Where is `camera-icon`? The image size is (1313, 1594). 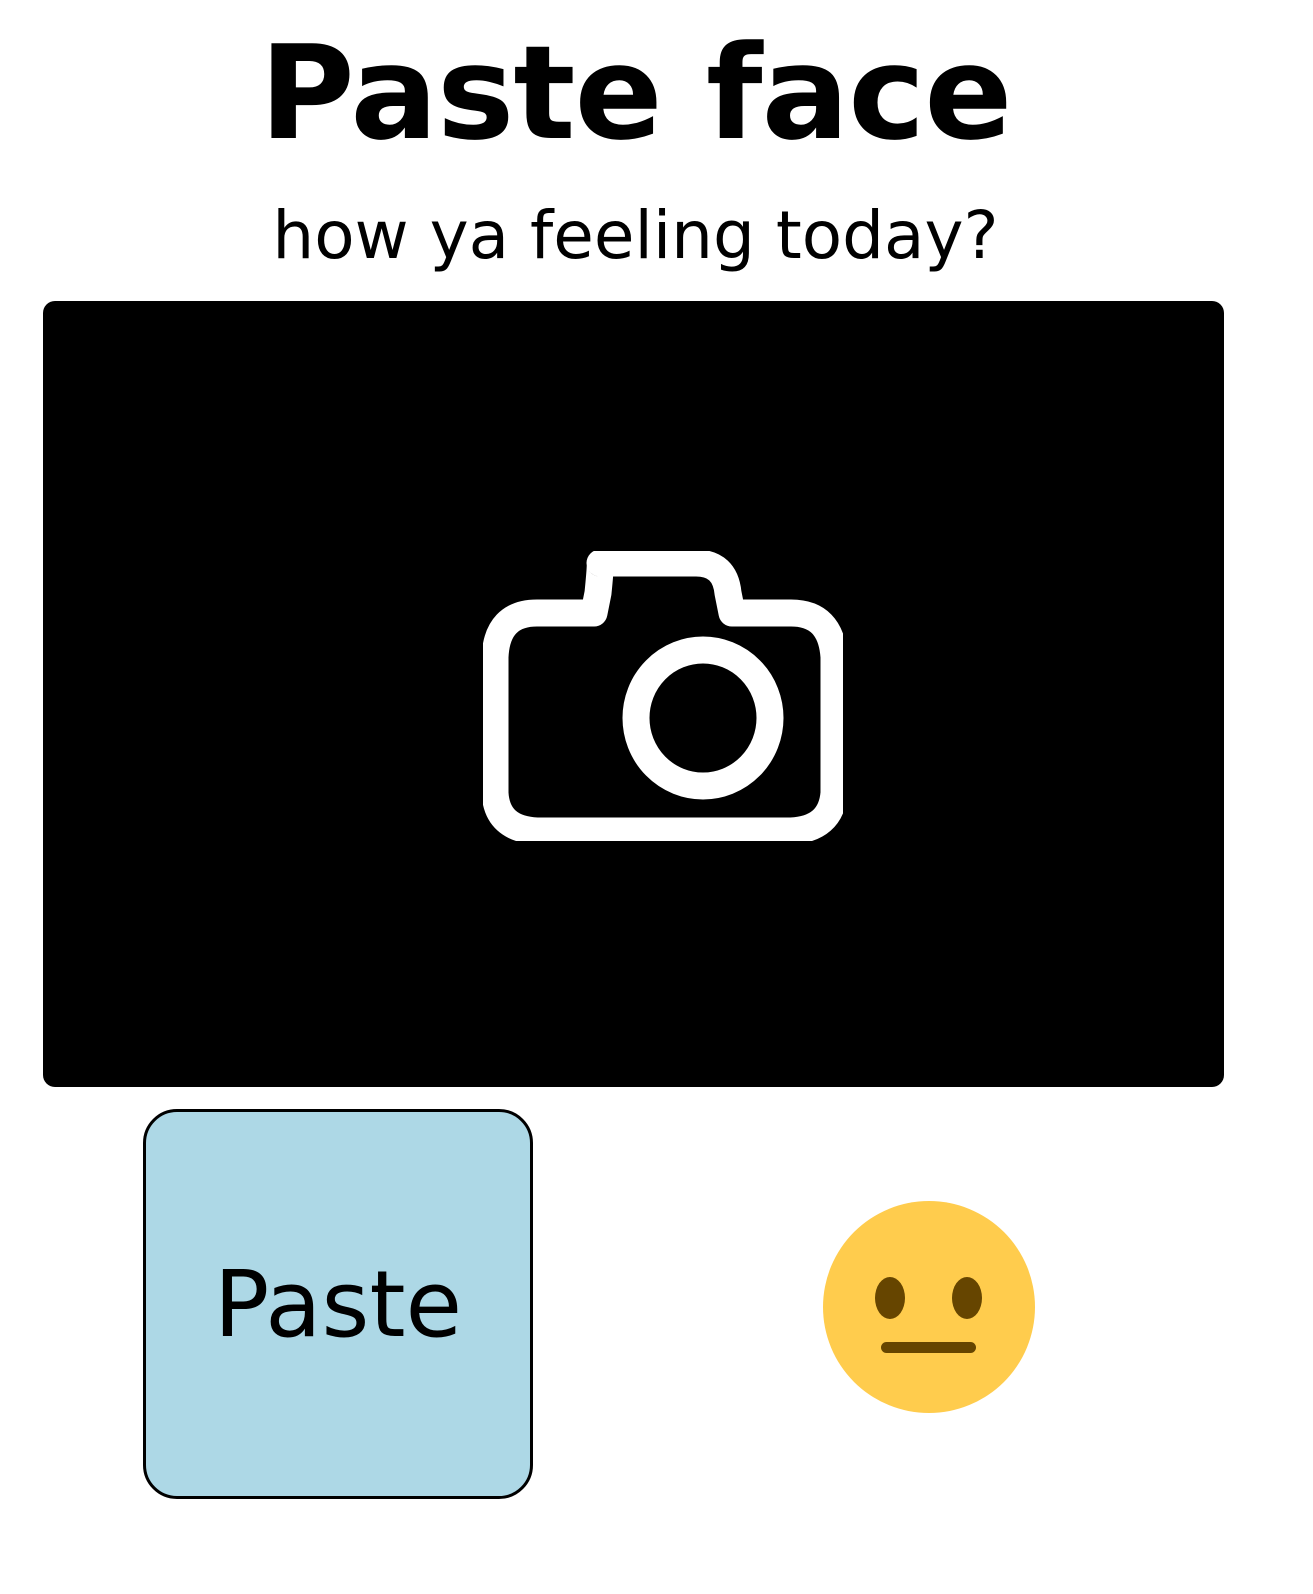
camera-icon is located at coordinates (663, 696).